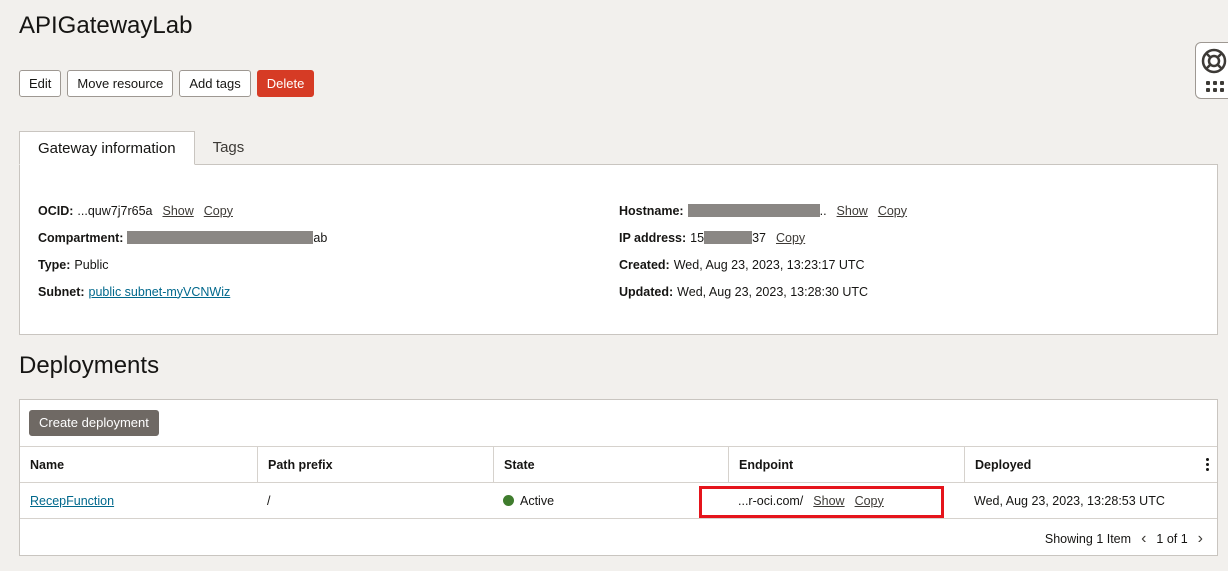 The height and width of the screenshot is (571, 1228). Describe the element at coordinates (697, 237) in the screenshot. I see `ip-address-prefix: 15` at that location.